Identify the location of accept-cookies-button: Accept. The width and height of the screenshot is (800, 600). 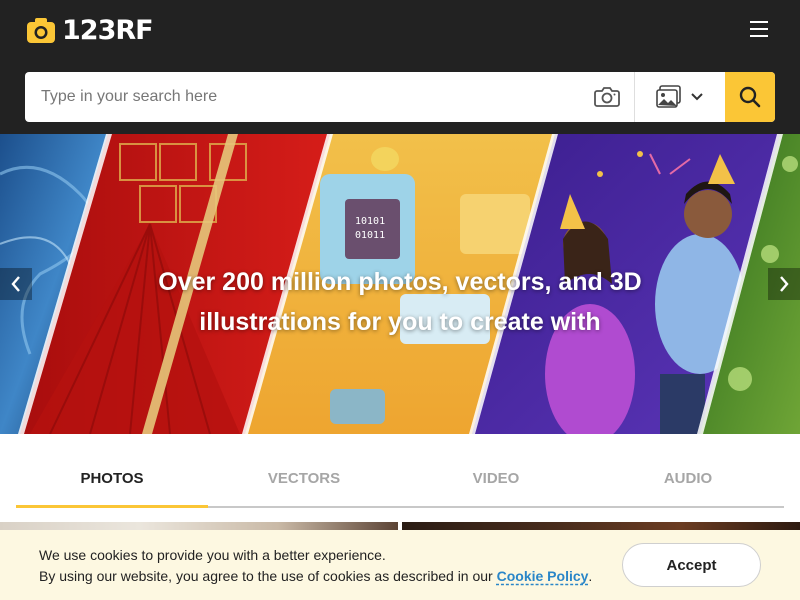
(691, 565).